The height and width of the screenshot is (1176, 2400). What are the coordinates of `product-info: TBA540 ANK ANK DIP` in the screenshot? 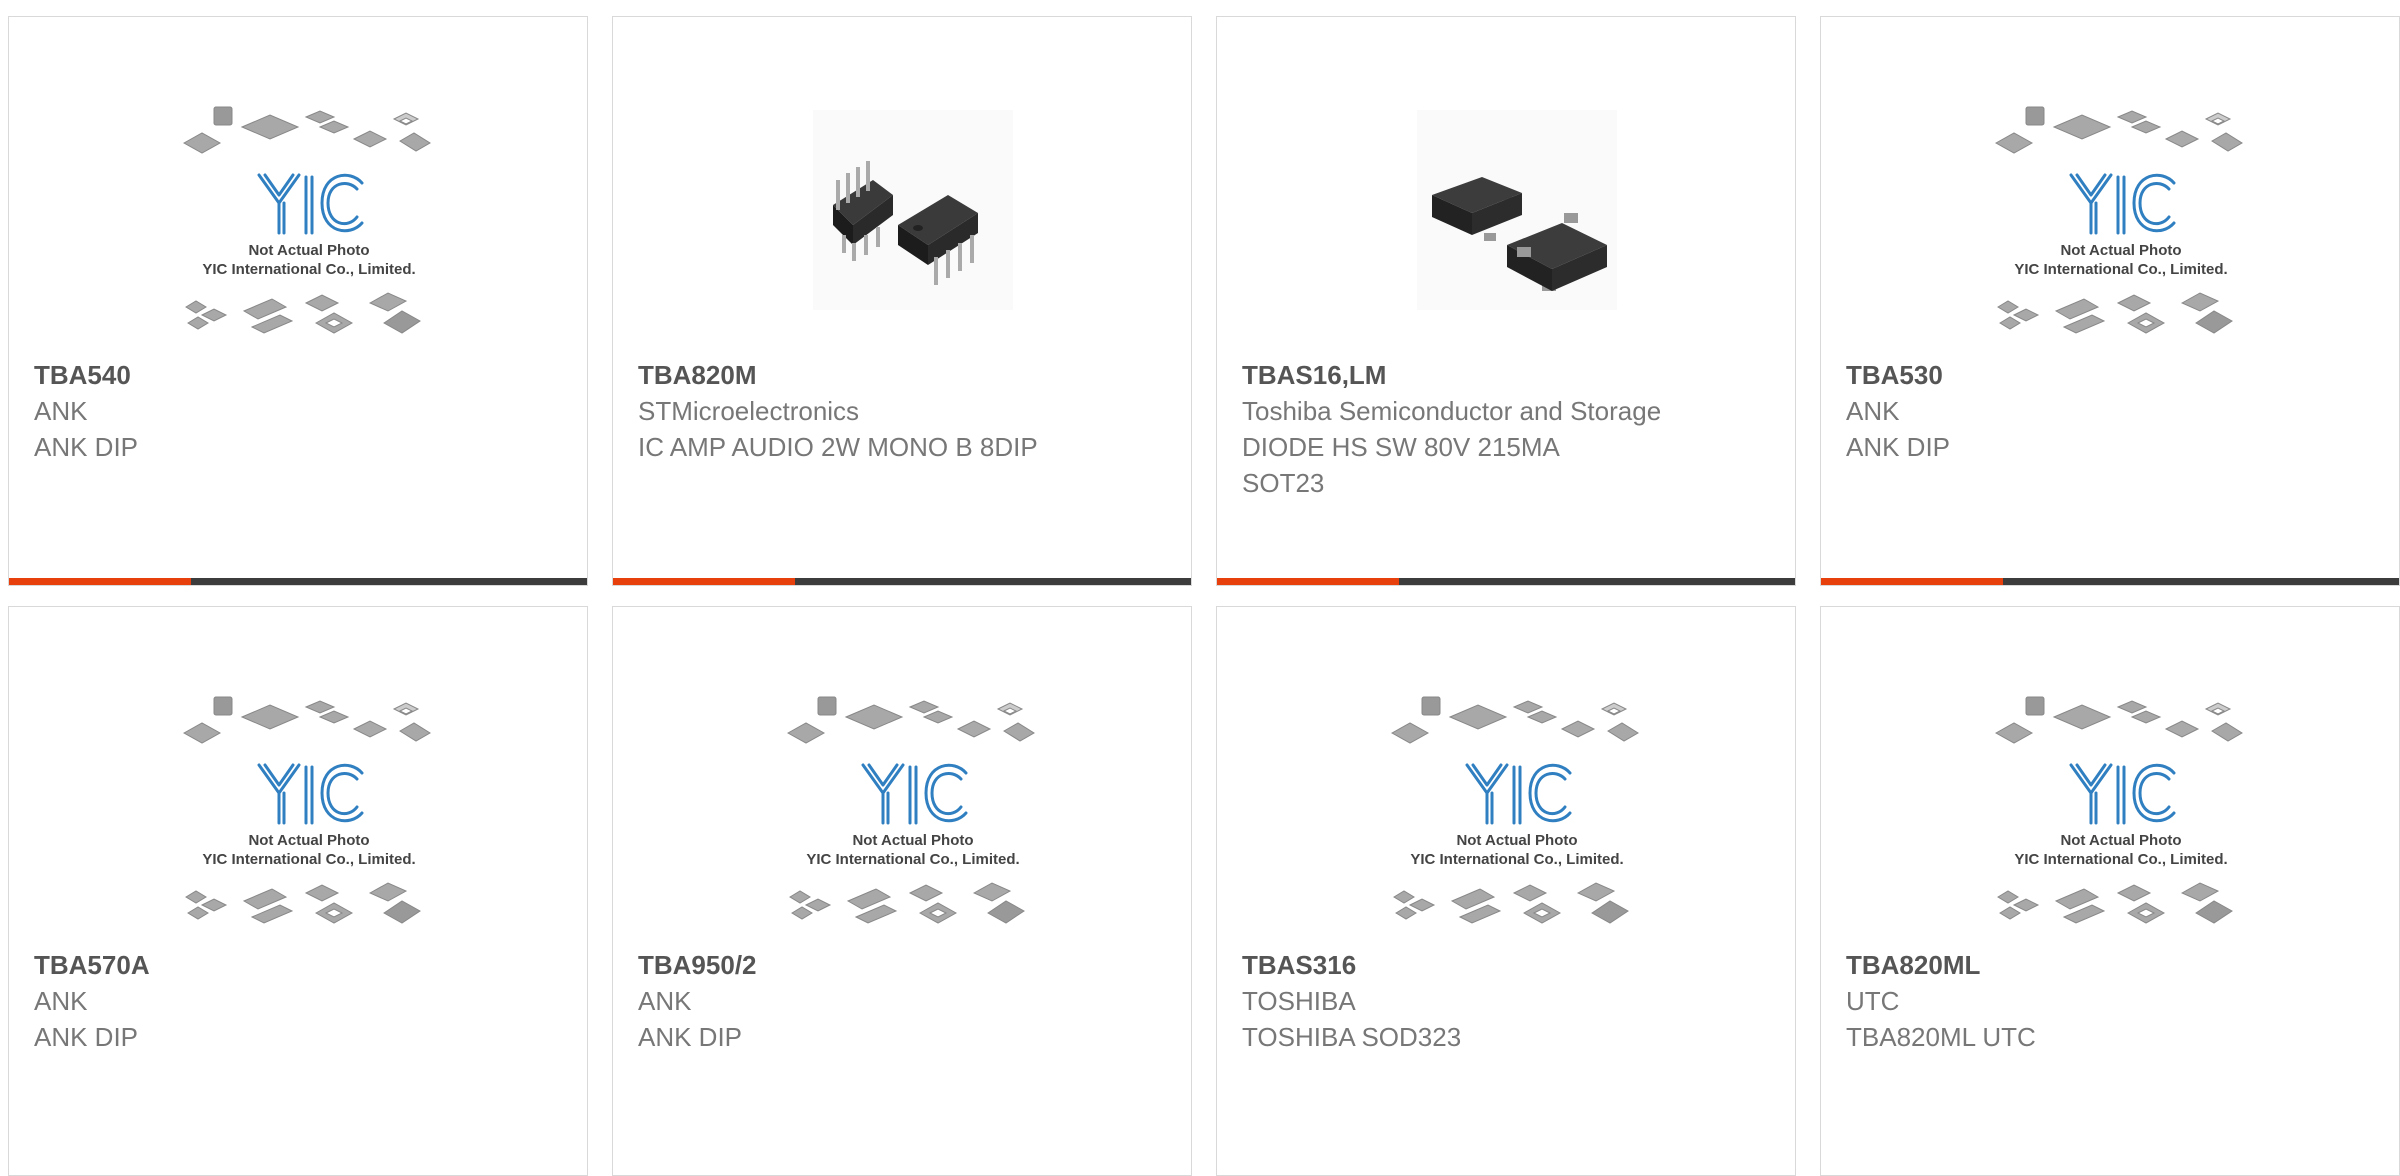 It's located at (294, 411).